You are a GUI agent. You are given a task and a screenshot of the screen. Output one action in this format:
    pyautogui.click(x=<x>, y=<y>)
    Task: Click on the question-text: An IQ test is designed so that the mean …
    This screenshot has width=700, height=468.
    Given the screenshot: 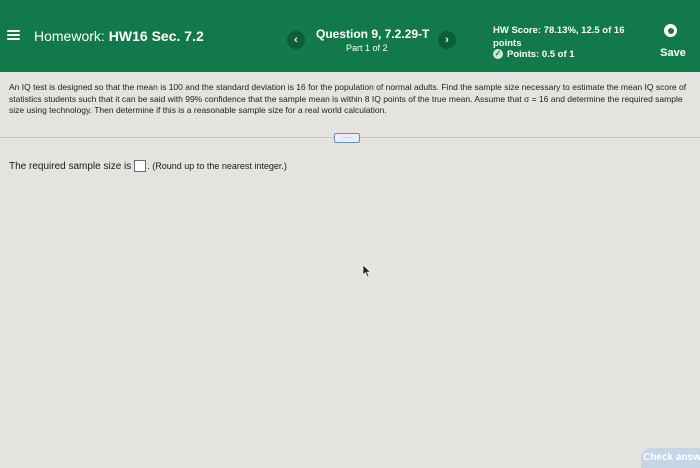 What is the action you would take?
    pyautogui.click(x=348, y=98)
    